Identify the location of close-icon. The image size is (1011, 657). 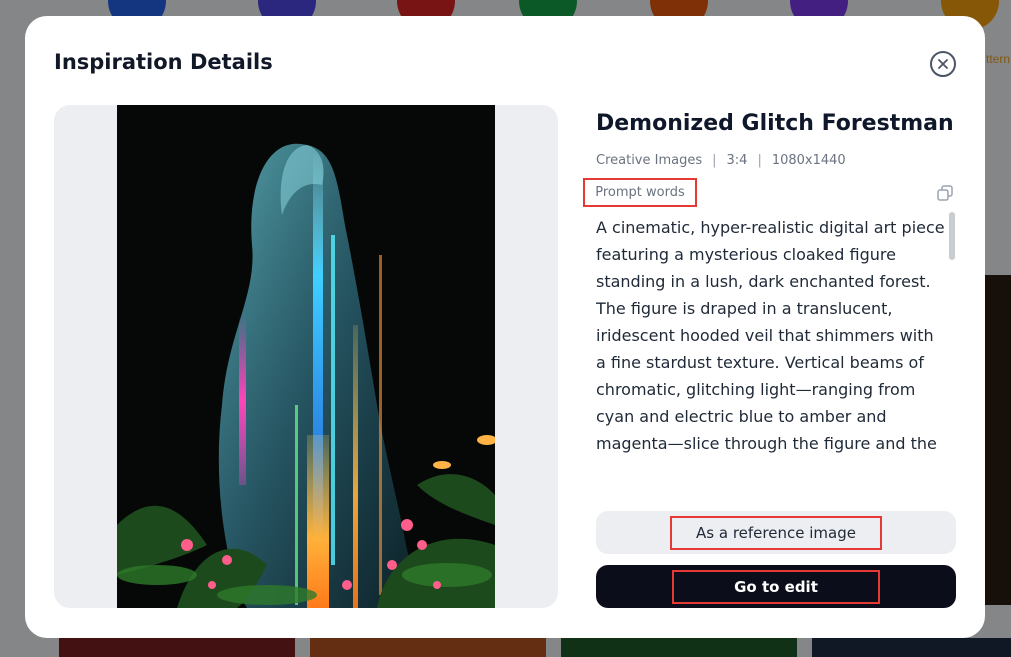
(943, 64).